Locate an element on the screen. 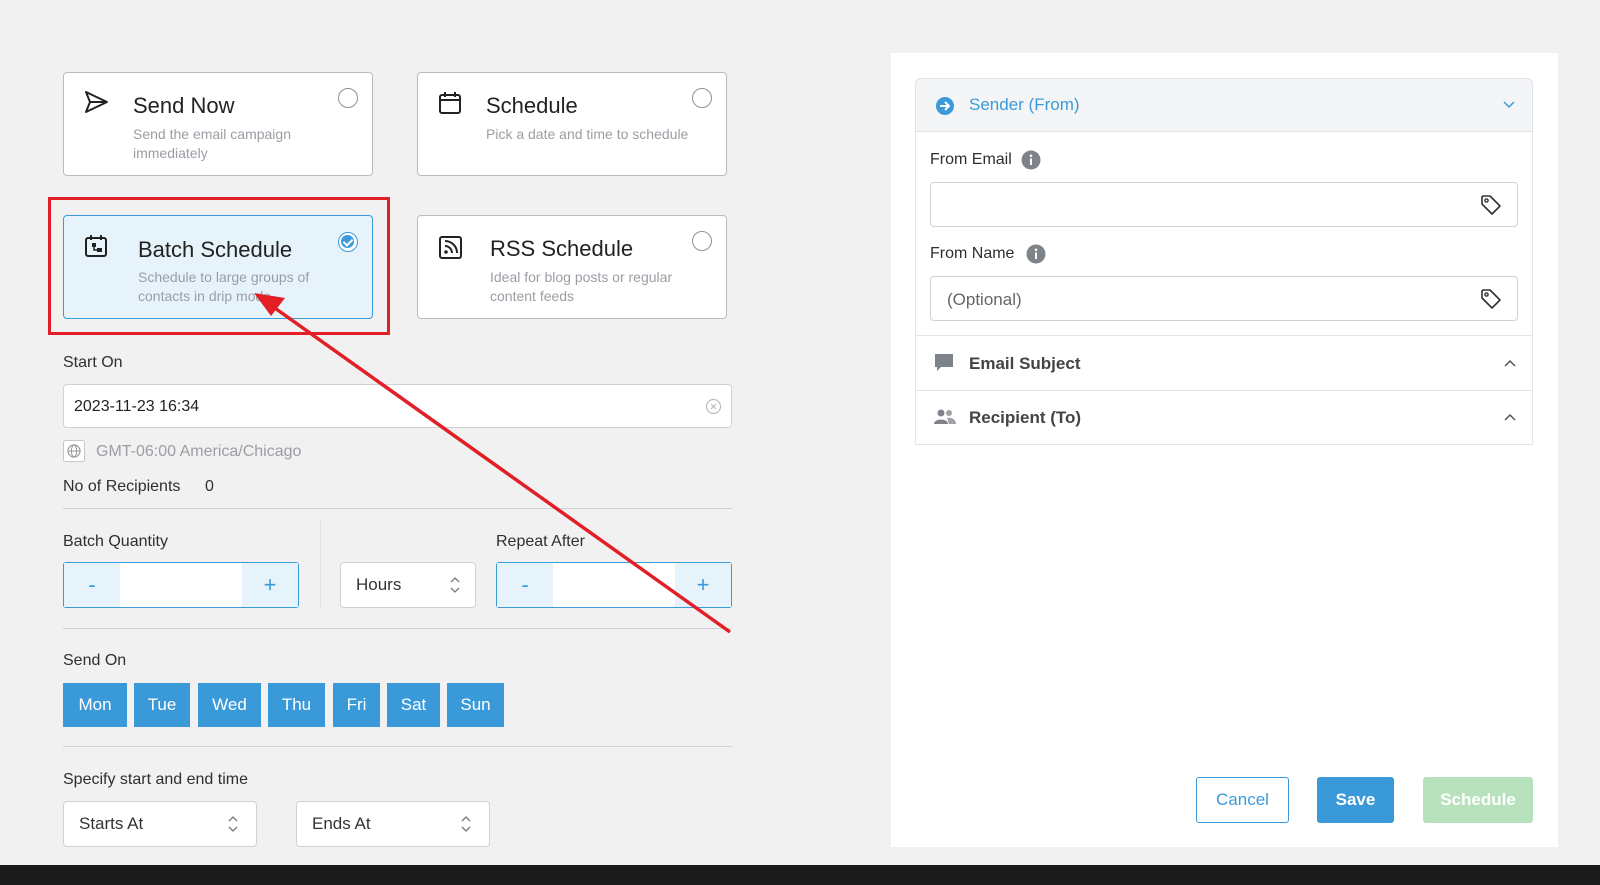  batch-quantity-stepper: - + is located at coordinates (181, 585).